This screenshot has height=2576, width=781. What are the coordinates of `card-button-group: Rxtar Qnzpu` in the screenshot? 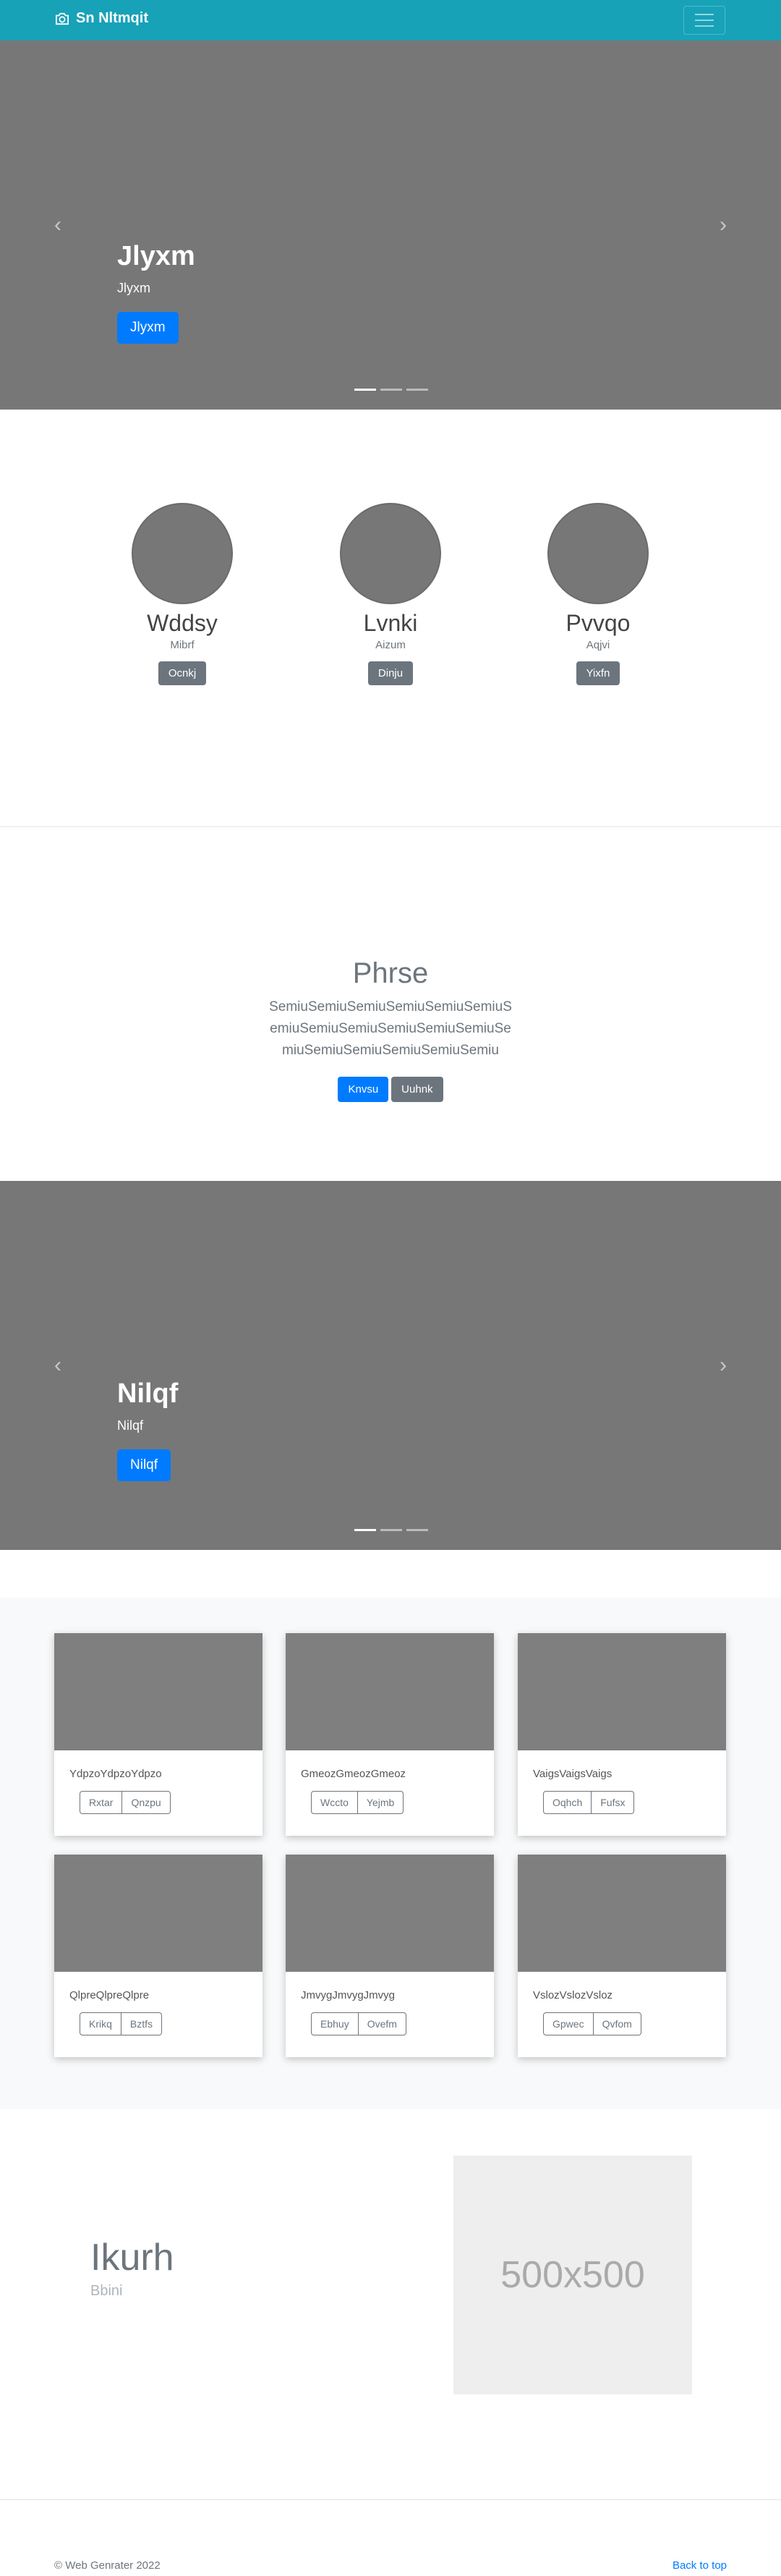 It's located at (171, 1802).